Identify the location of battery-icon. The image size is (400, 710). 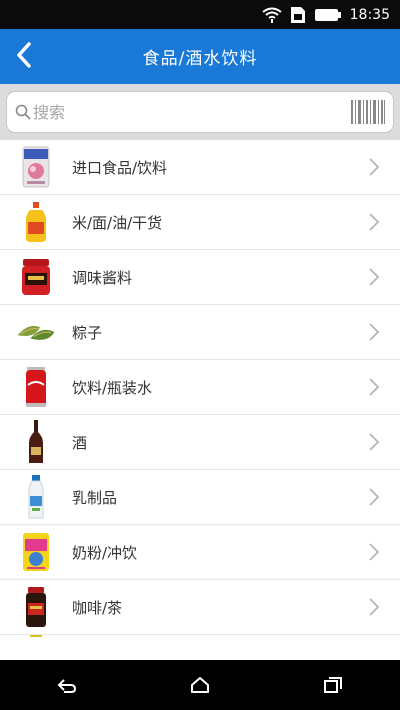
(328, 15).